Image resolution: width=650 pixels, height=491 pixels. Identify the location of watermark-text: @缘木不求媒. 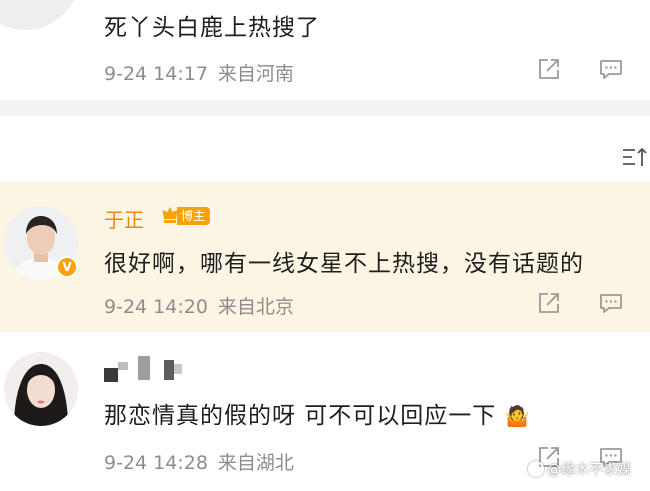
(589, 470).